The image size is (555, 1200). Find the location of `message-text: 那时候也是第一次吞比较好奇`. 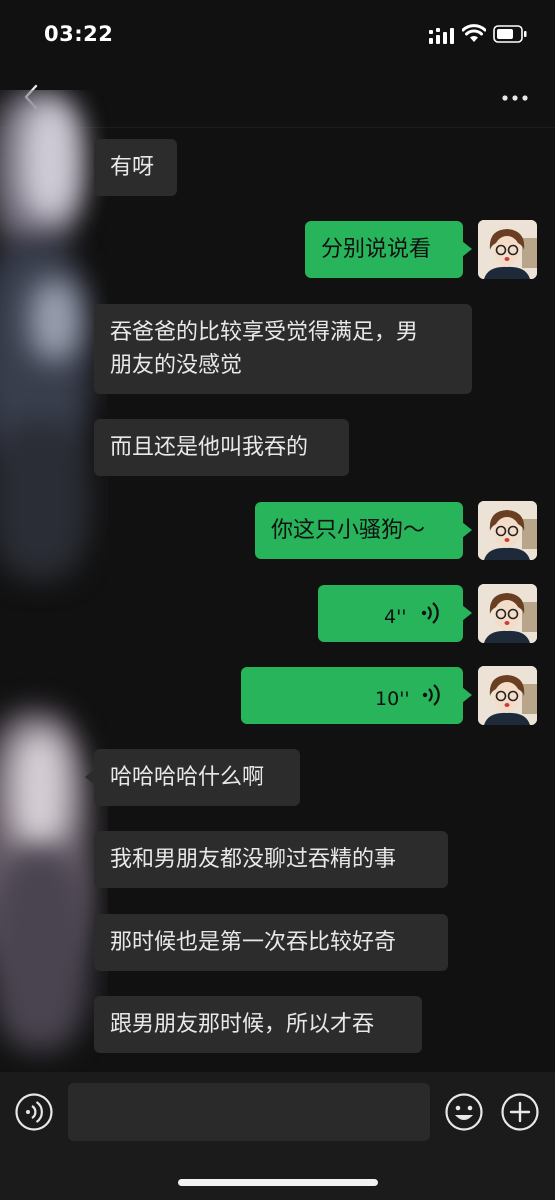

message-text: 那时候也是第一次吞比较好奇 is located at coordinates (253, 942).